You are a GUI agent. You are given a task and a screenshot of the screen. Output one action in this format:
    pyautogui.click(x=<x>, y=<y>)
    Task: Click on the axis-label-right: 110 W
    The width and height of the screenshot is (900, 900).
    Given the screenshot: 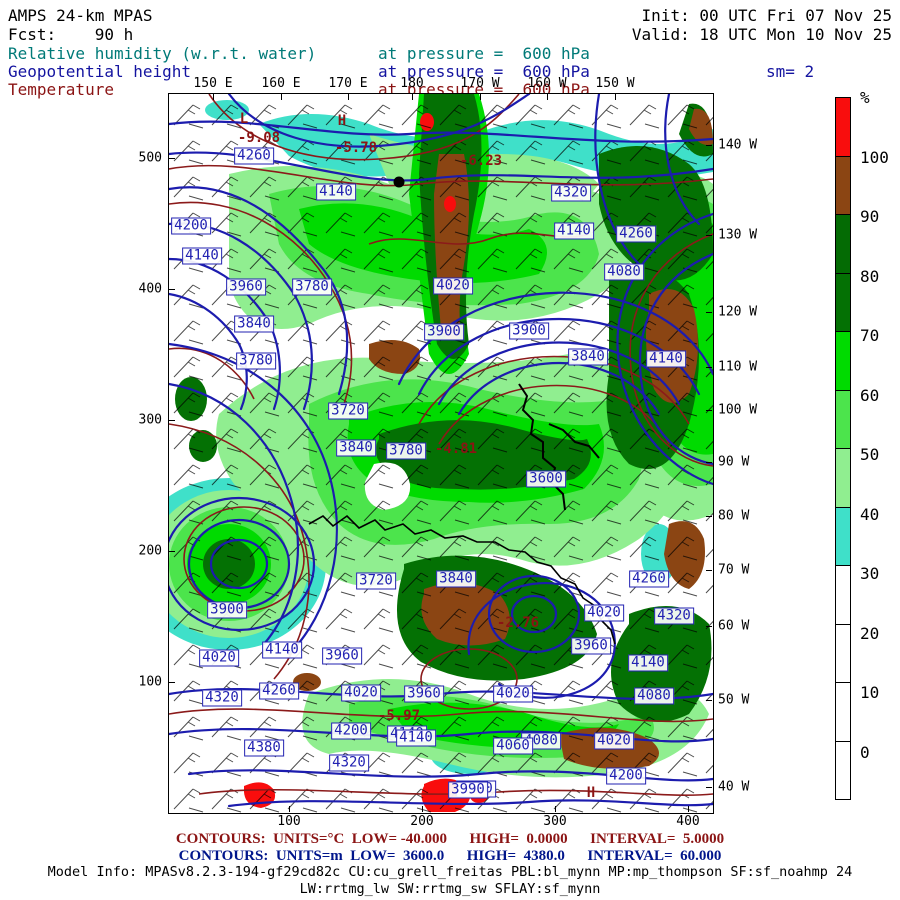 What is the action you would take?
    pyautogui.click(x=738, y=367)
    